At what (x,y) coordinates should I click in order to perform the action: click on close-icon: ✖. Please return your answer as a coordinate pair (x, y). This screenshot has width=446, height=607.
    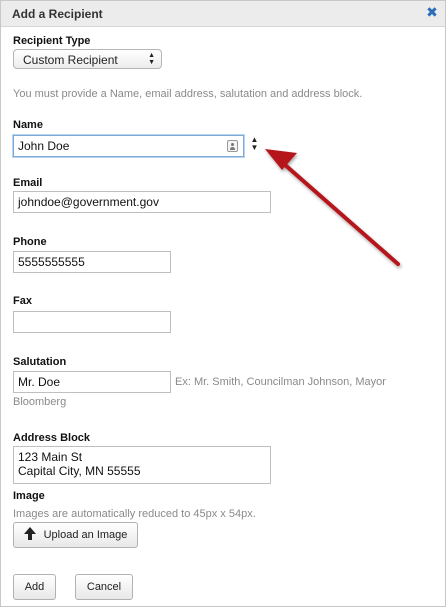
    Looking at the image, I should click on (432, 12).